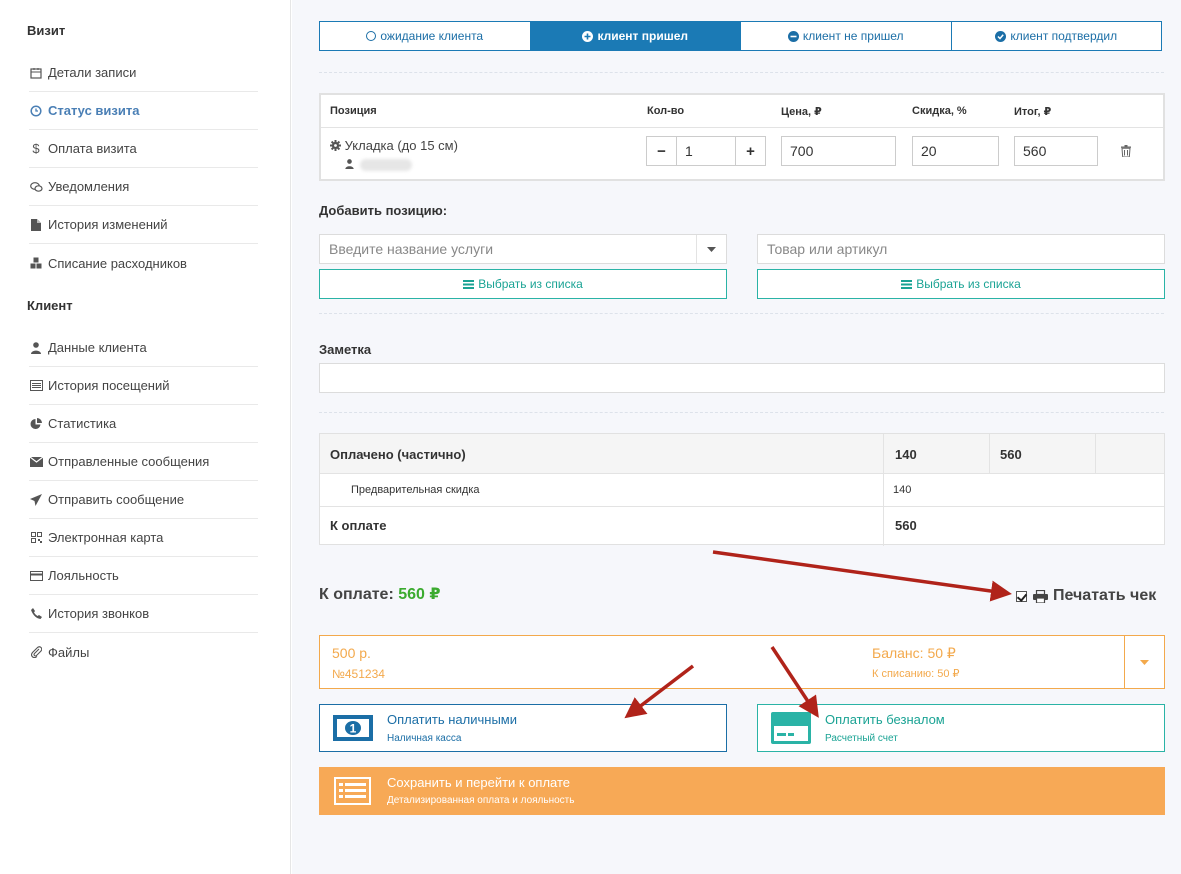  I want to click on sidebar-item-sent-messages: Отправленные сообщения, so click(143, 462).